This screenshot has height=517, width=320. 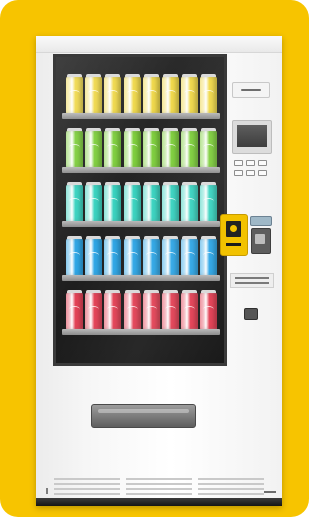 What do you see at coordinates (143, 416) in the screenshot?
I see `product-pickup-door` at bounding box center [143, 416].